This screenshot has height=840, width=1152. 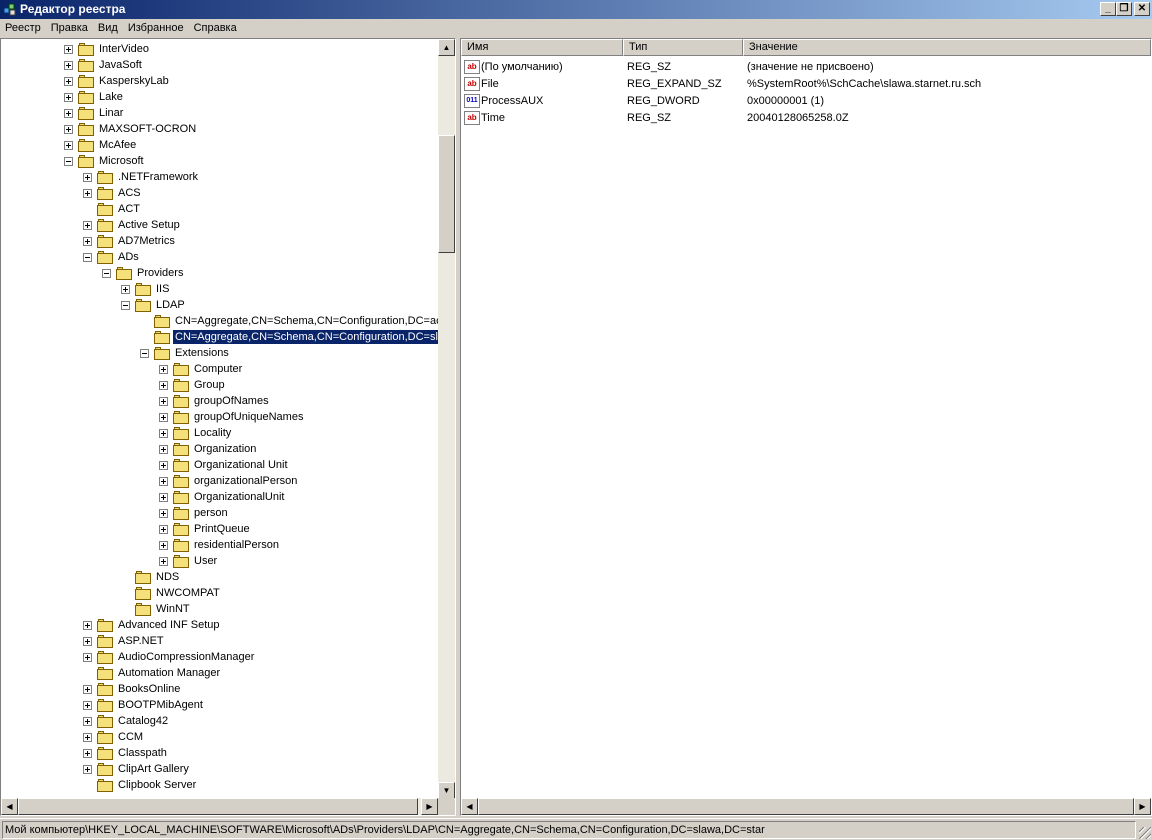 I want to click on tree-item: Active Setup, so click(x=219, y=225).